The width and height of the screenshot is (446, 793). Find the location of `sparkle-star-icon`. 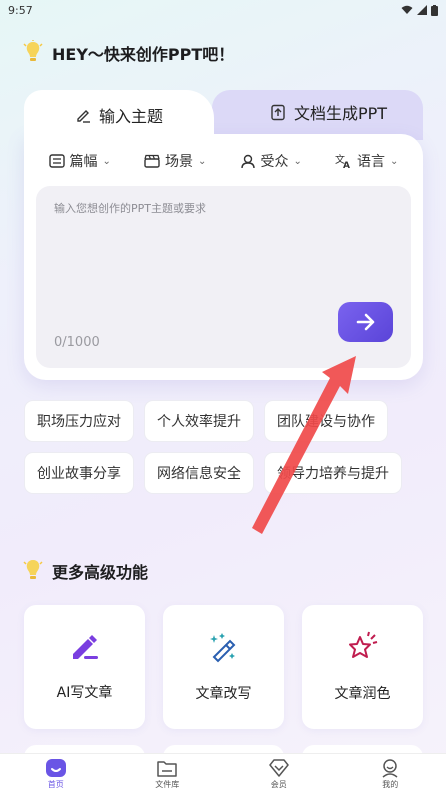

sparkle-star-icon is located at coordinates (362, 644).